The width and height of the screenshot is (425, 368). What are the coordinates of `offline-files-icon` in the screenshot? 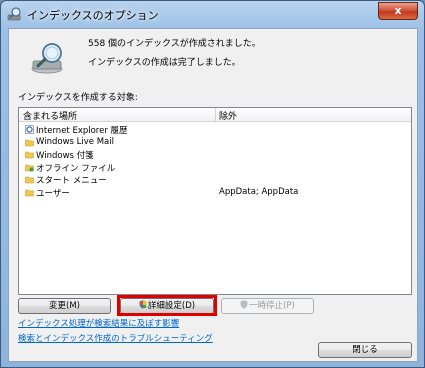 It's located at (29, 167).